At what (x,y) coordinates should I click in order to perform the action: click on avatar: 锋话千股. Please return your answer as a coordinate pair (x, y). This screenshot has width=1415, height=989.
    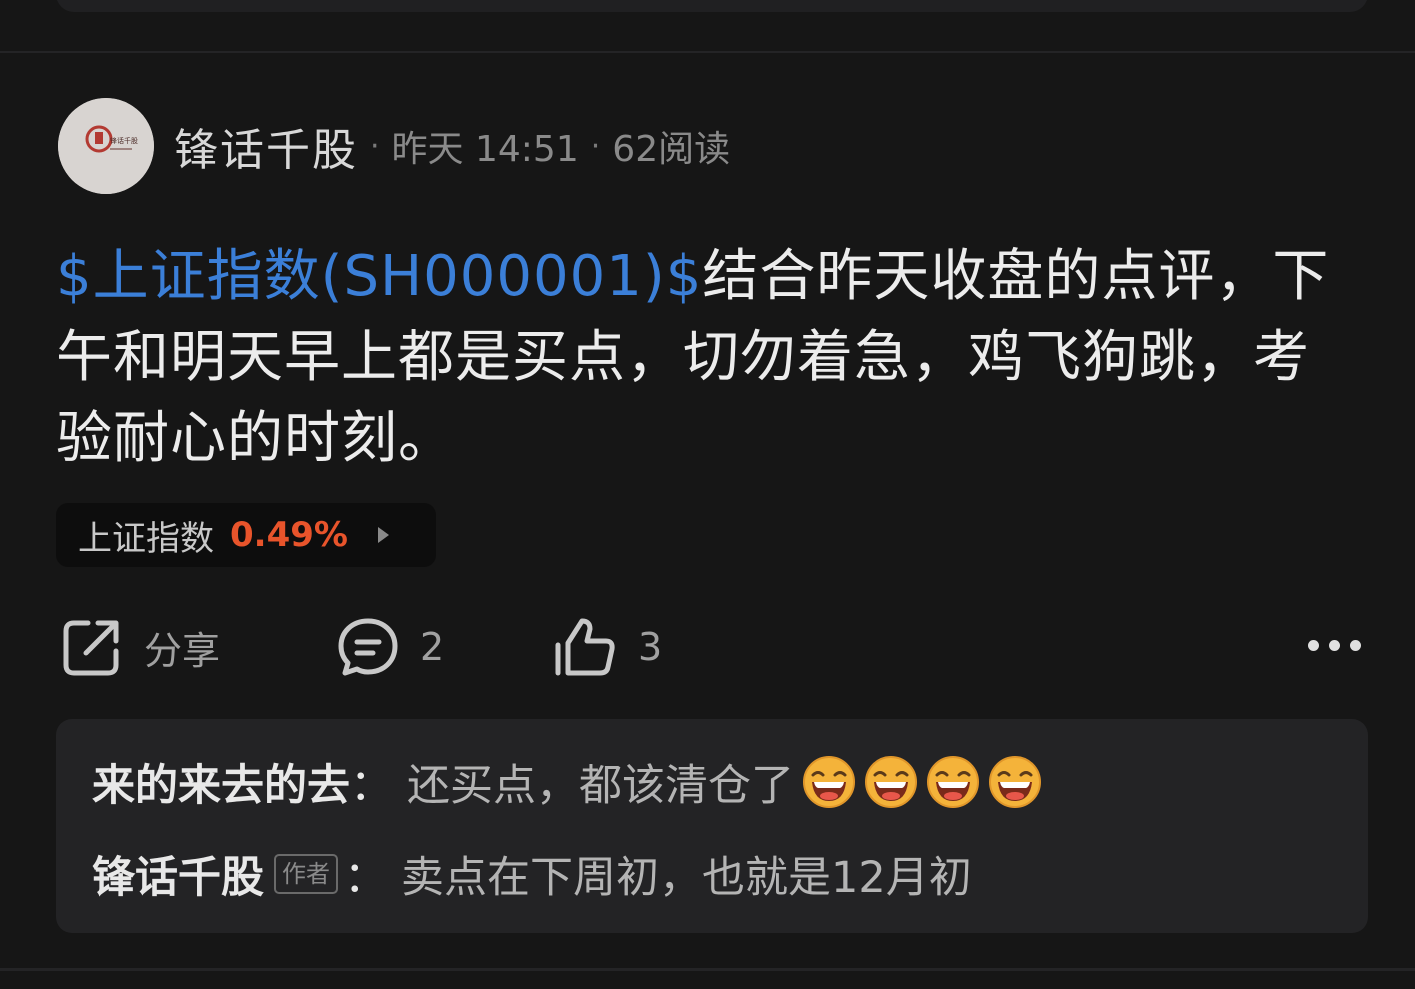
    Looking at the image, I should click on (106, 146).